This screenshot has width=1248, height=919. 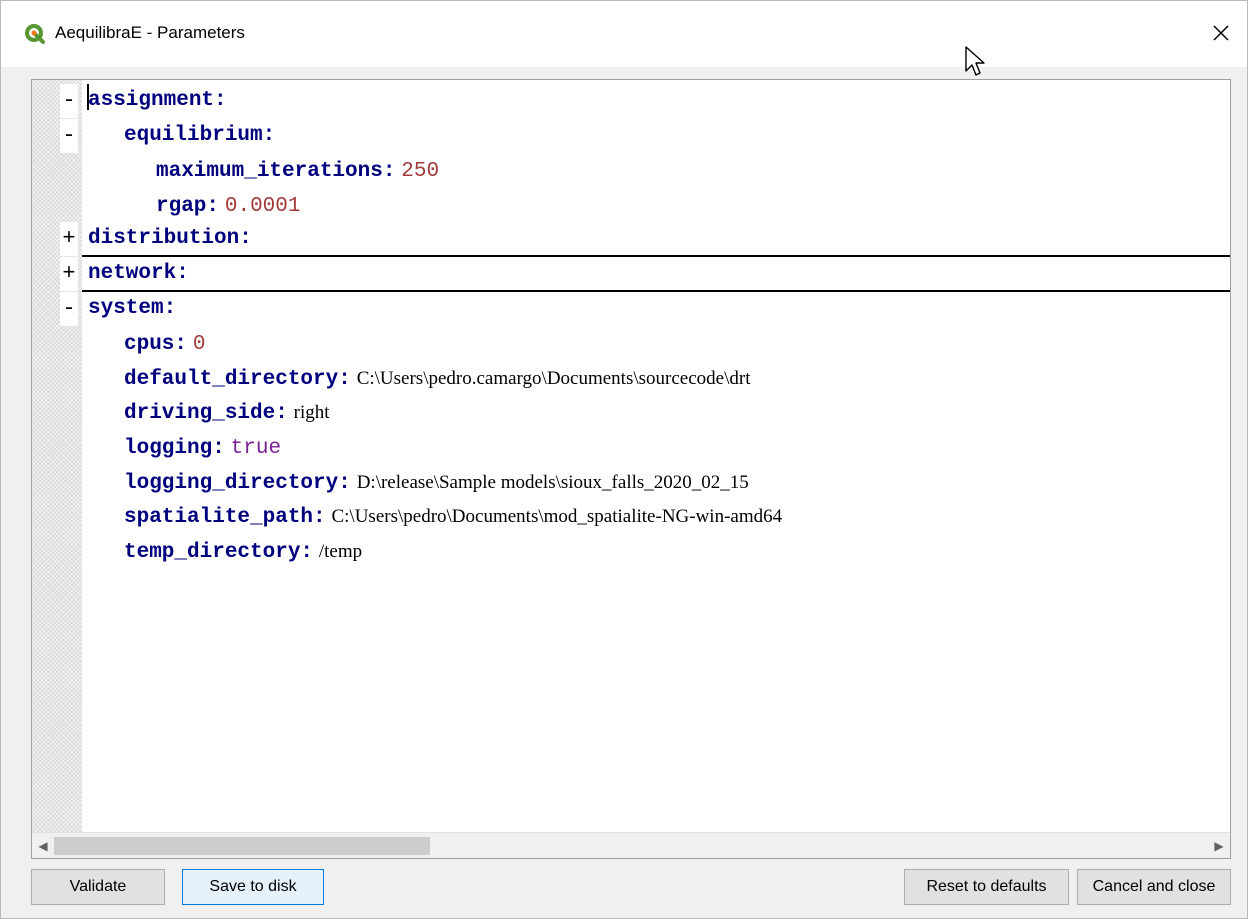 I want to click on cancel-and-close-button: Cancel and close, so click(x=1154, y=887).